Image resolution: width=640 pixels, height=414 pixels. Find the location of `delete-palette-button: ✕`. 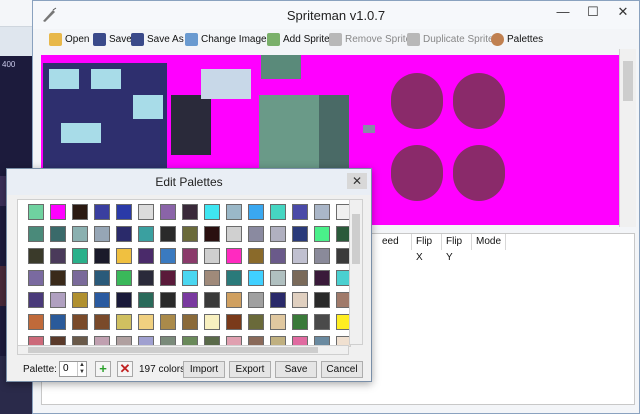

delete-palette-button: ✕ is located at coordinates (125, 369).